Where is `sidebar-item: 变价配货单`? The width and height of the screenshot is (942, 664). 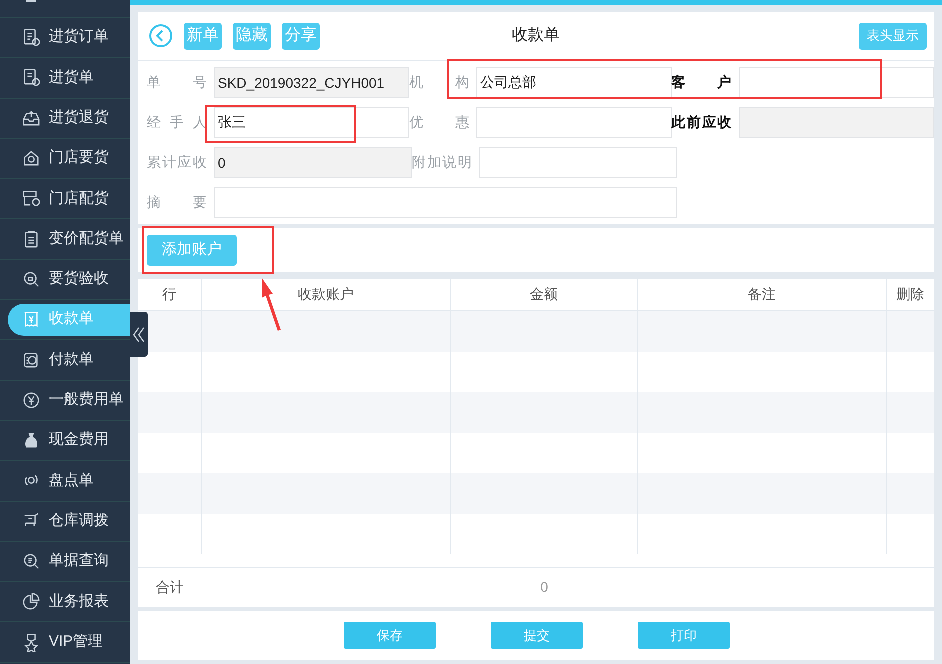 sidebar-item: 变价配货单 is located at coordinates (65, 239).